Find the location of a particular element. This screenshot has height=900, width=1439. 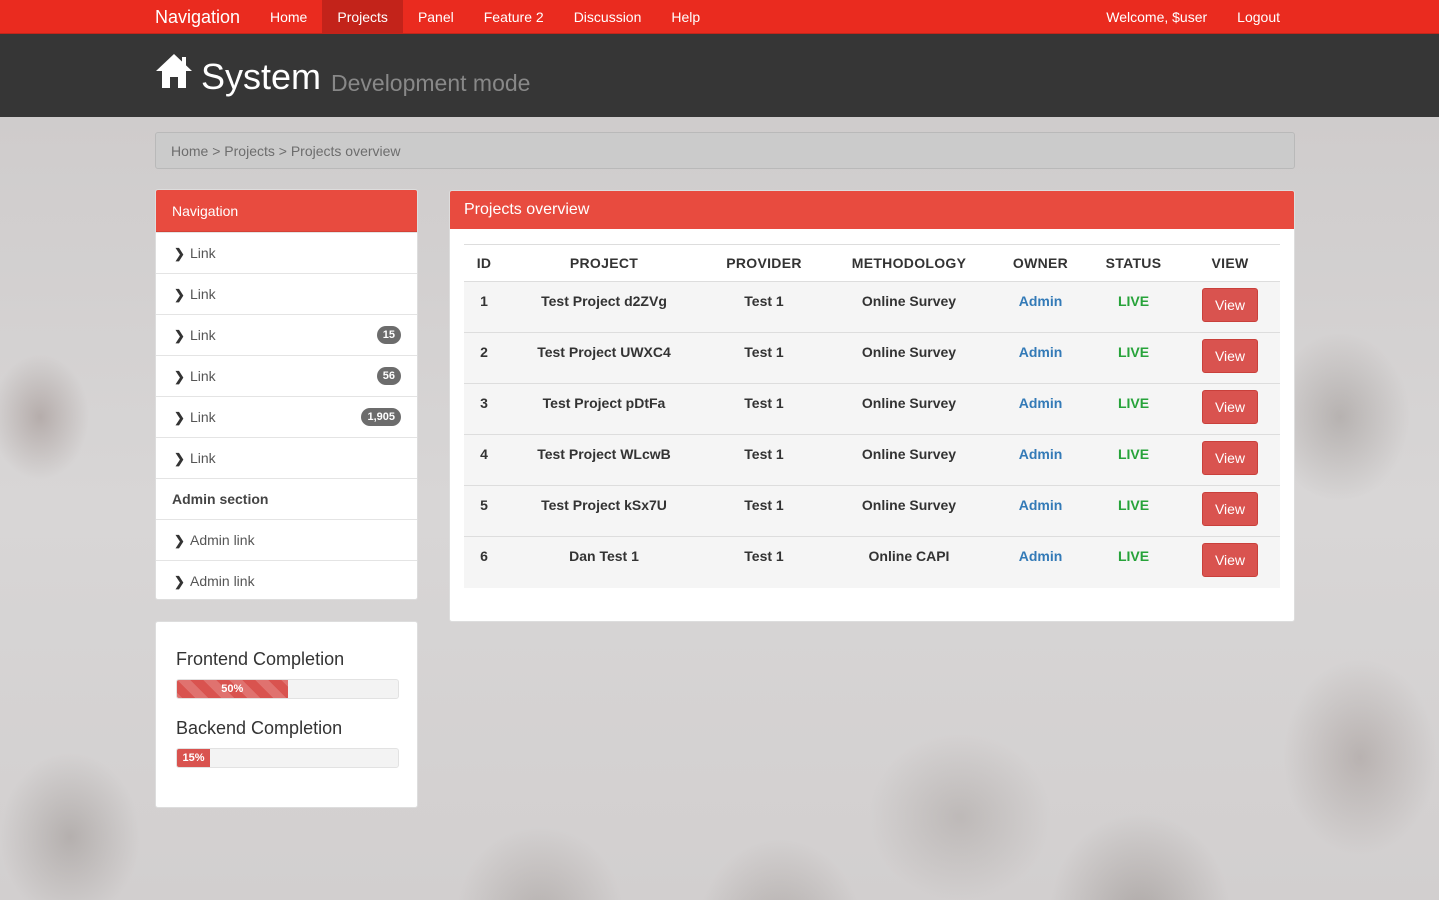

cell-project: Dan Test 1 is located at coordinates (604, 562).